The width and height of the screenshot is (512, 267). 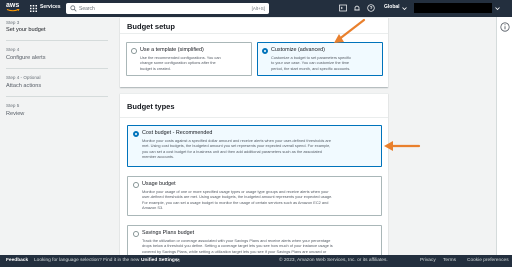 What do you see at coordinates (177, 133) in the screenshot?
I see `cost-budget-title: Cost budget - Recommended` at bounding box center [177, 133].